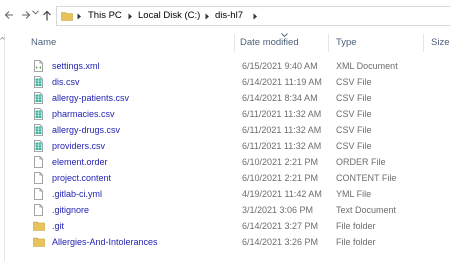 The image size is (450, 261). I want to click on file-name: .gitlab-ci.yml, so click(77, 194).